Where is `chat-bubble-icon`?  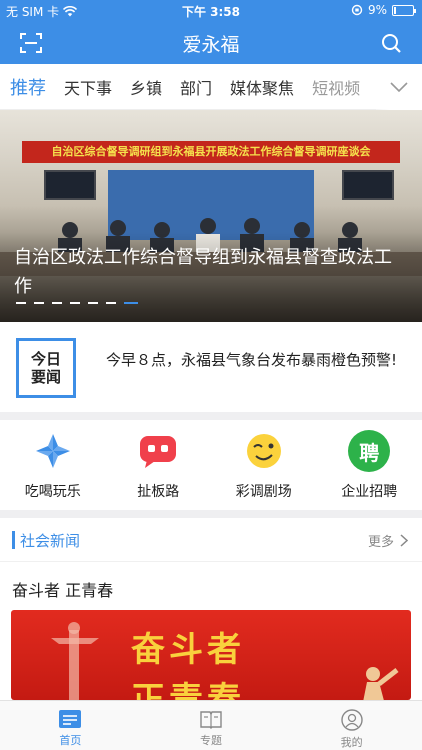 chat-bubble-icon is located at coordinates (158, 452).